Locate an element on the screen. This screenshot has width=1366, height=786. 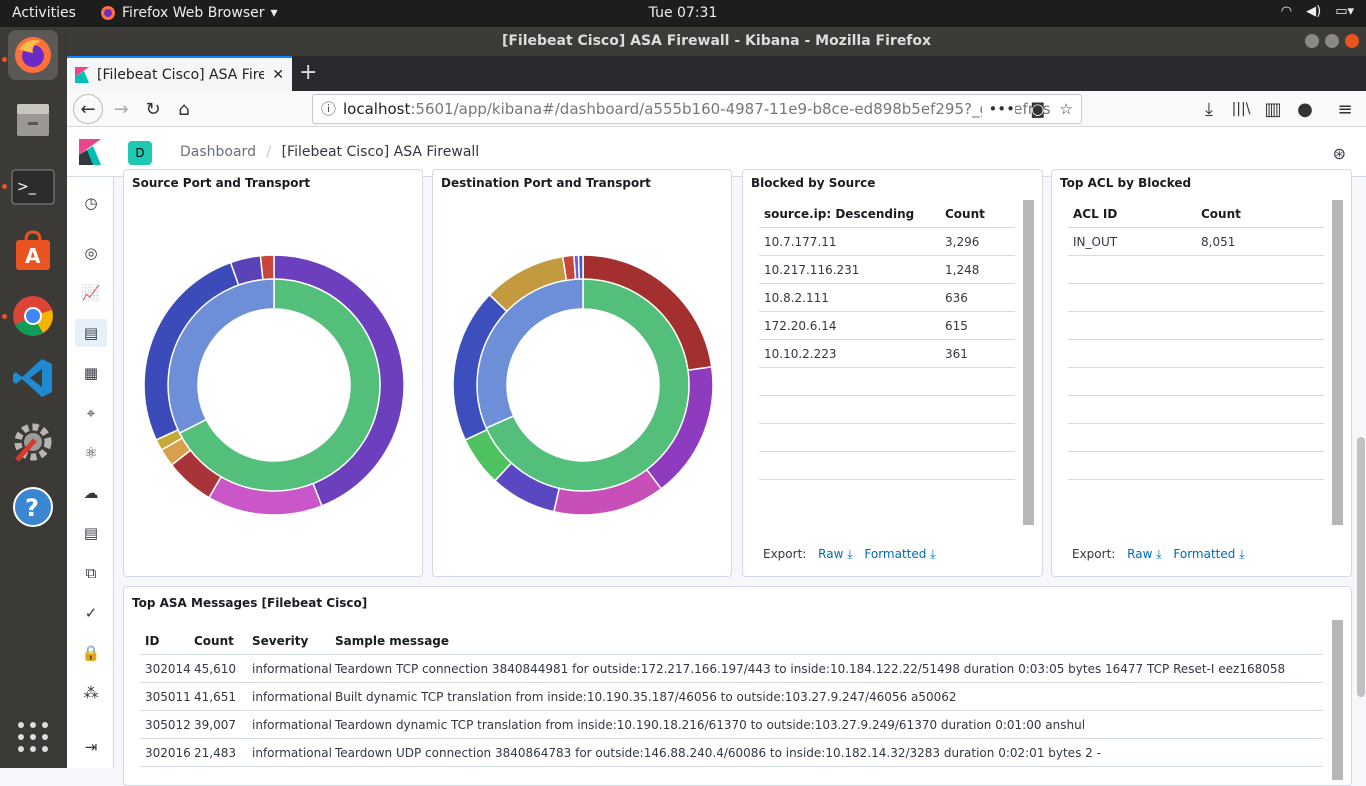
dock-help: ? is located at coordinates (33, 507).